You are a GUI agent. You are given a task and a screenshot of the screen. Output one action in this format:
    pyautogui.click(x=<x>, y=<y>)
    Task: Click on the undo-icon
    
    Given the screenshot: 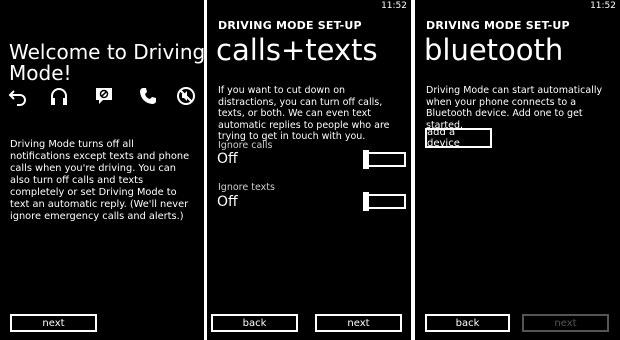 What is the action you would take?
    pyautogui.click(x=18, y=98)
    